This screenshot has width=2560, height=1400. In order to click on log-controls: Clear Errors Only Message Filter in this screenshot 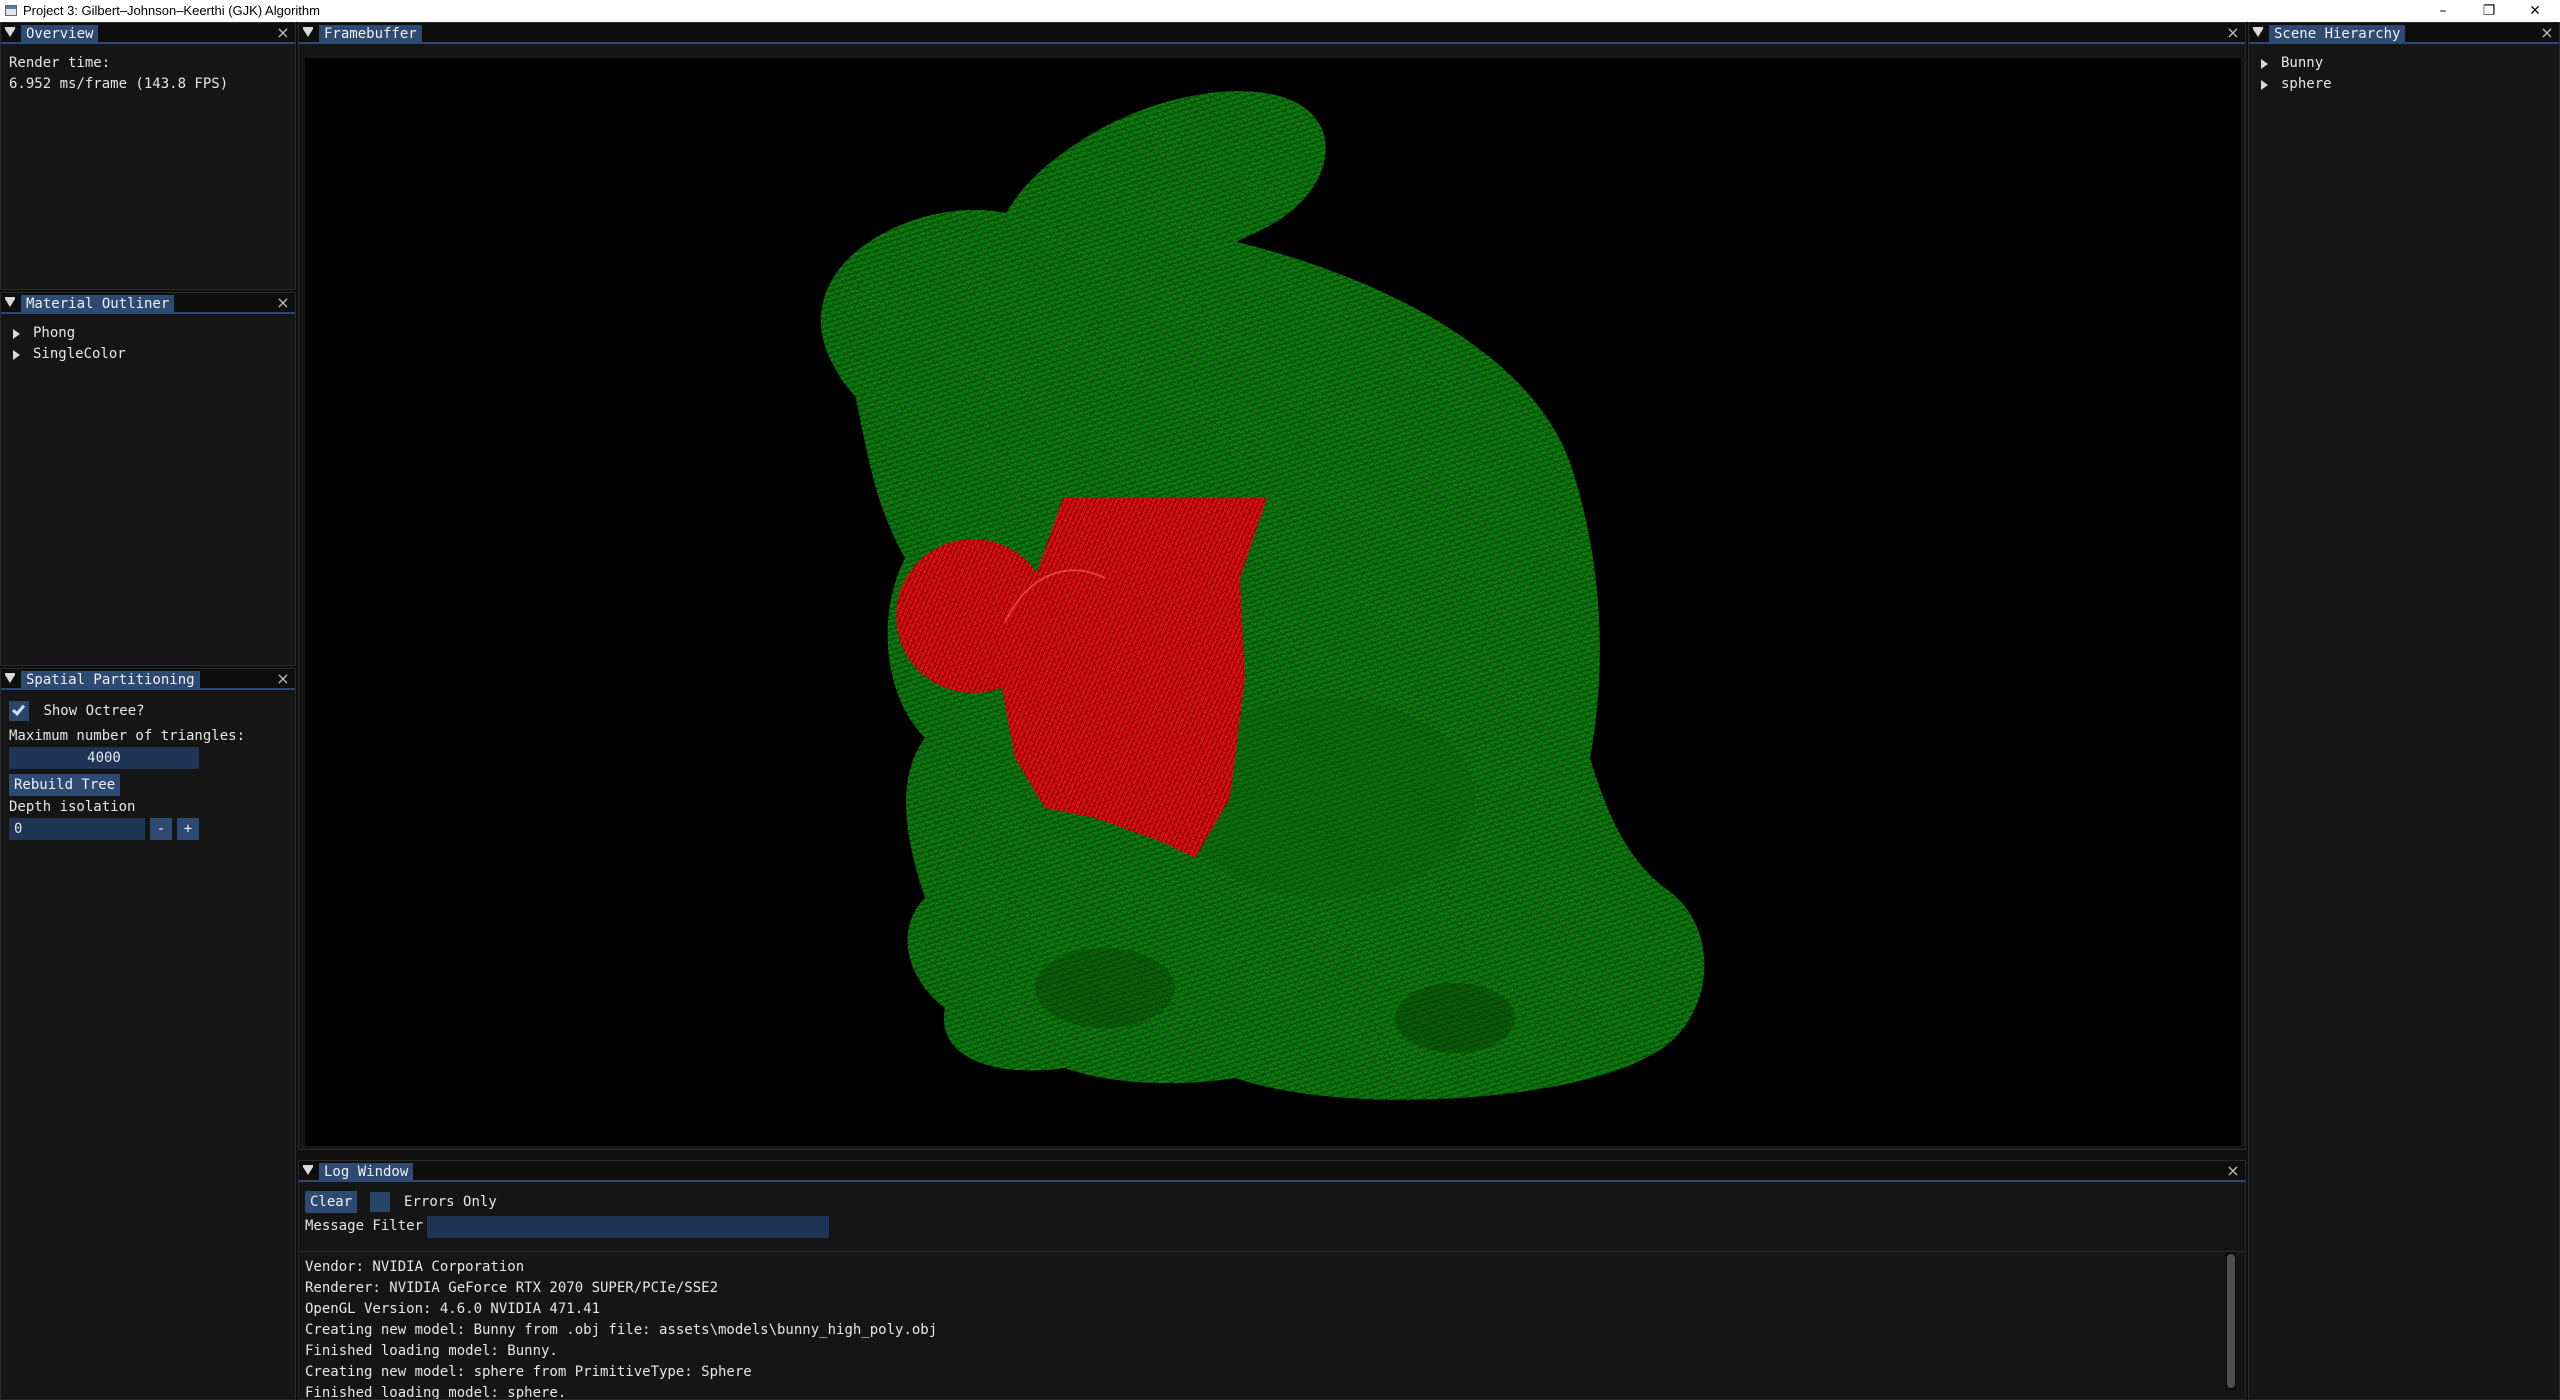, I will do `click(1271, 1215)`.